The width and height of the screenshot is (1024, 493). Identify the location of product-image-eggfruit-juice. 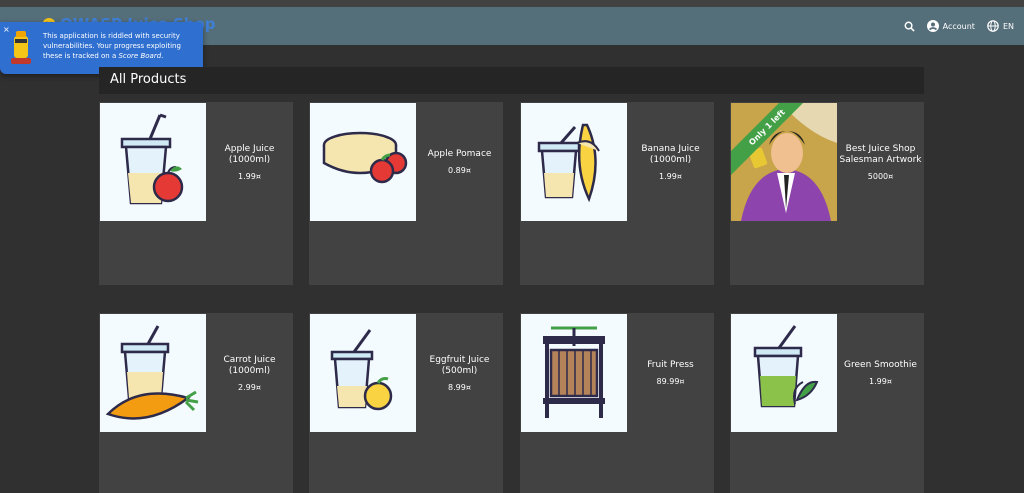
(363, 373).